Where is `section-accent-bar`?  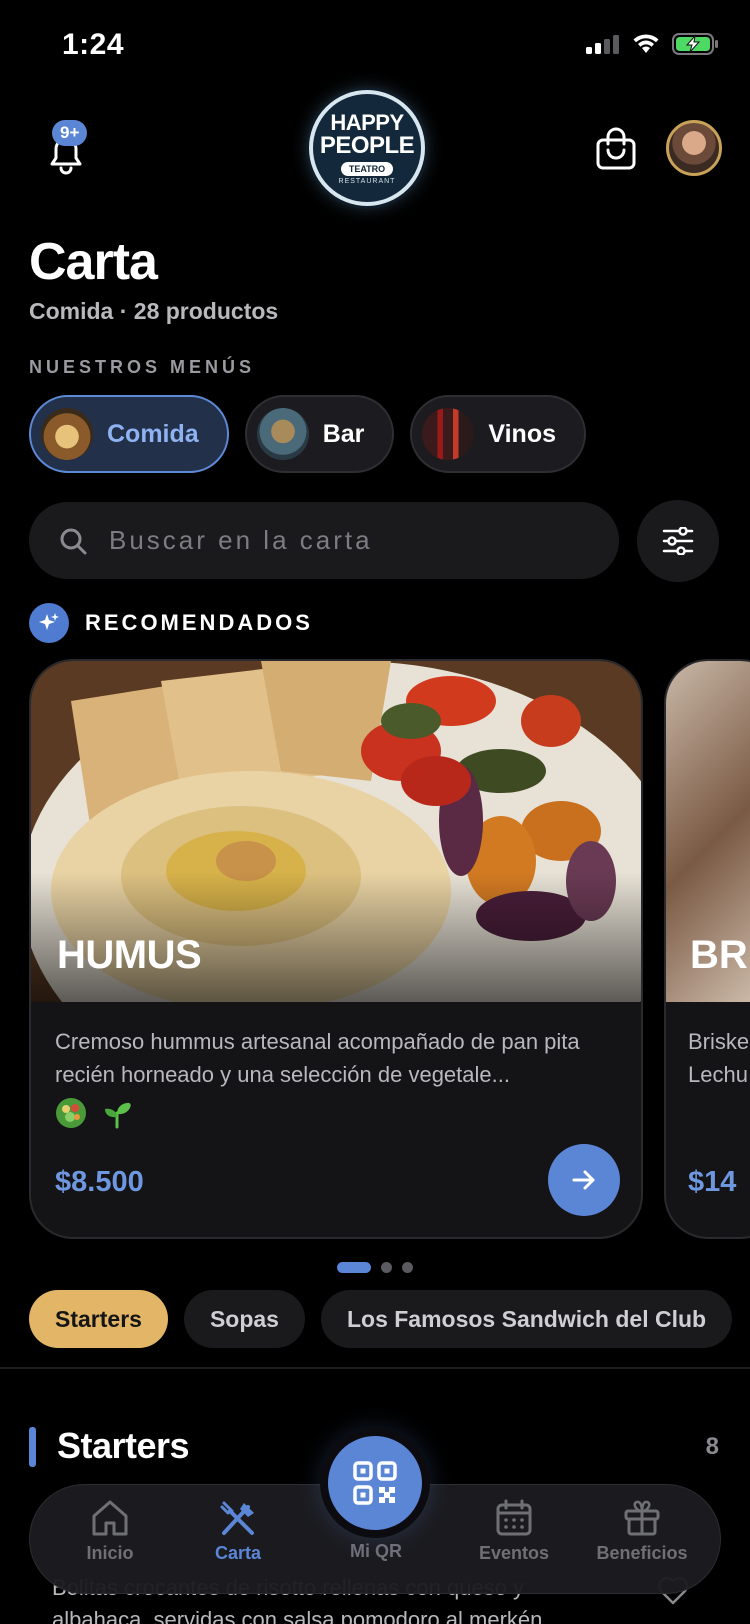 section-accent-bar is located at coordinates (32, 1447).